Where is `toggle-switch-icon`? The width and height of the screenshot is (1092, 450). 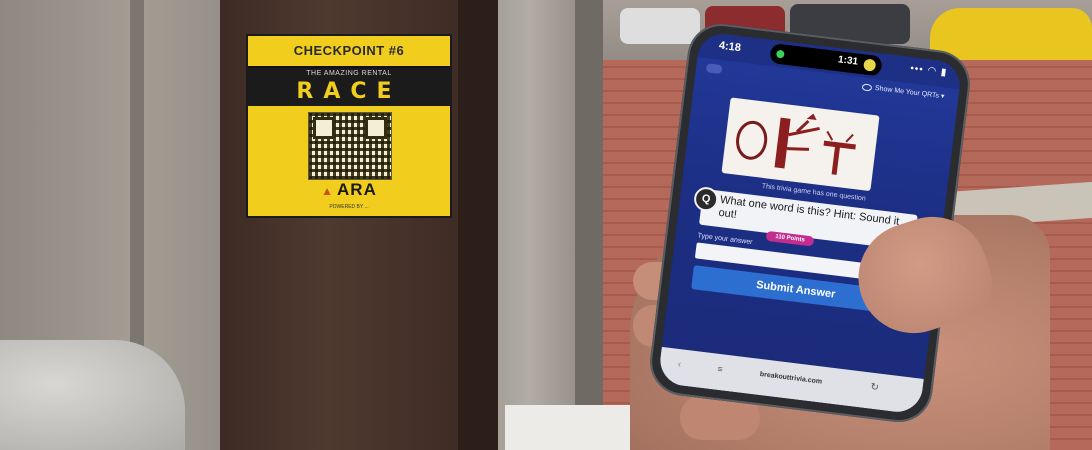 toggle-switch-icon is located at coordinates (714, 69).